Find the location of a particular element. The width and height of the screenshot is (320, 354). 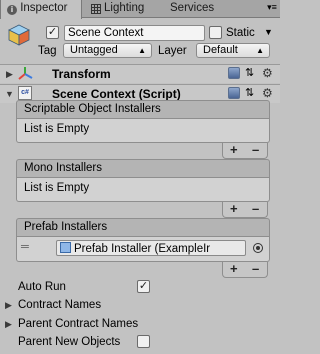

active-checkbox: ✓ is located at coordinates (52, 32).